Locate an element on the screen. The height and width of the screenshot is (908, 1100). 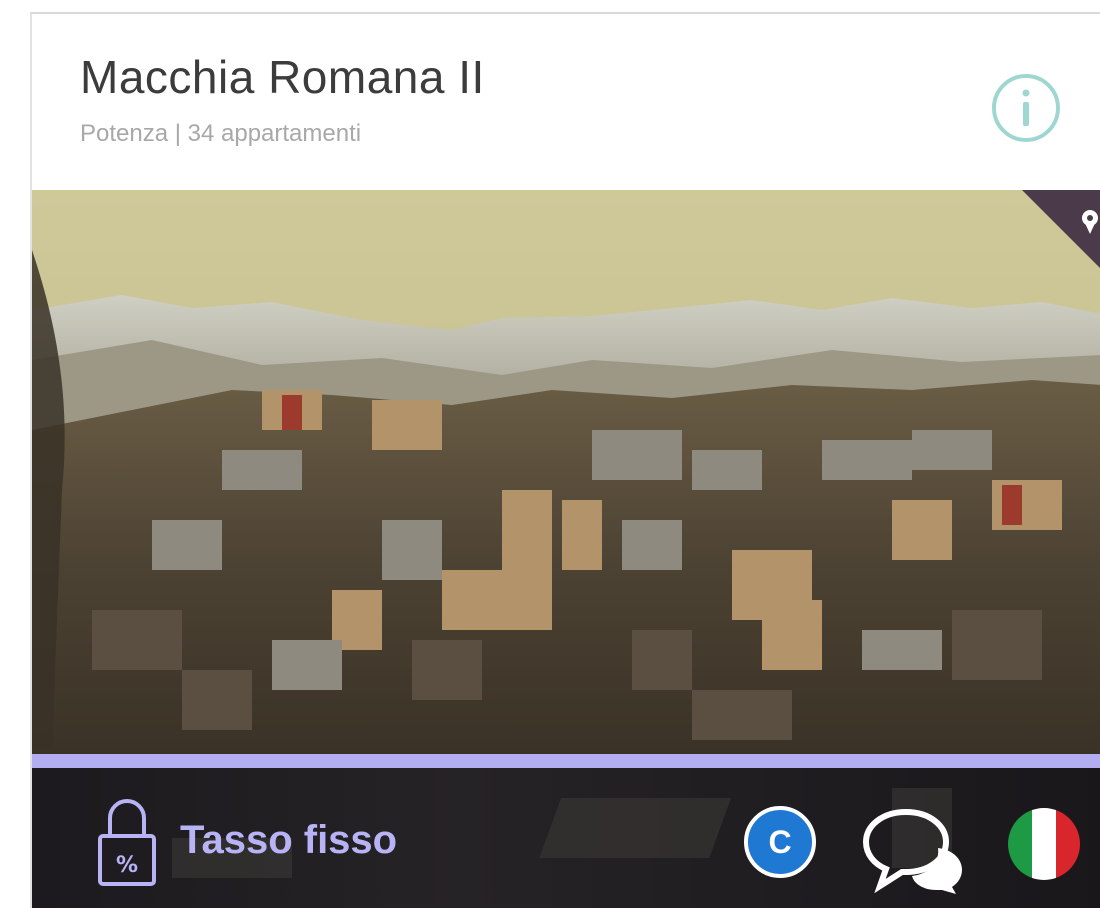
listing-title: Macchia Romana II is located at coordinates (282, 77).